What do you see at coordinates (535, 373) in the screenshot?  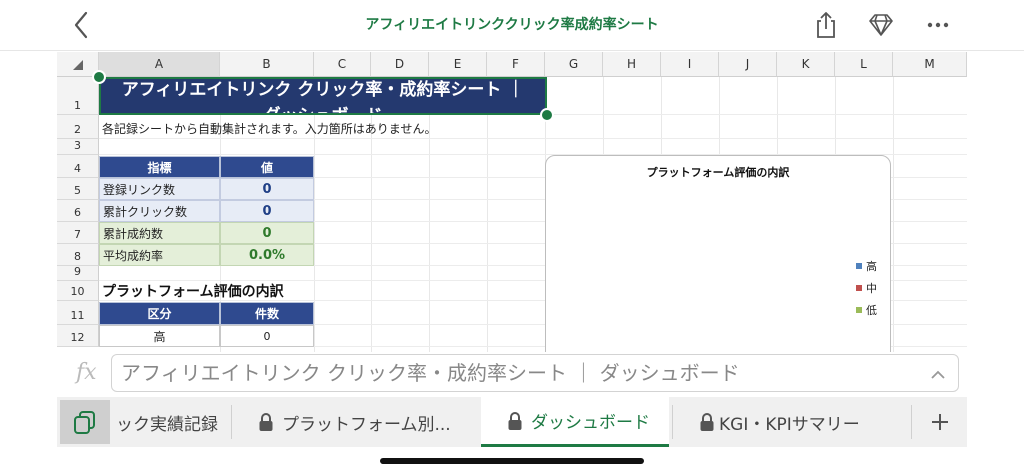 I see `formula-input: アフィリエイトリンク クリック率・成約率シート ｜ ダッシュボード` at bounding box center [535, 373].